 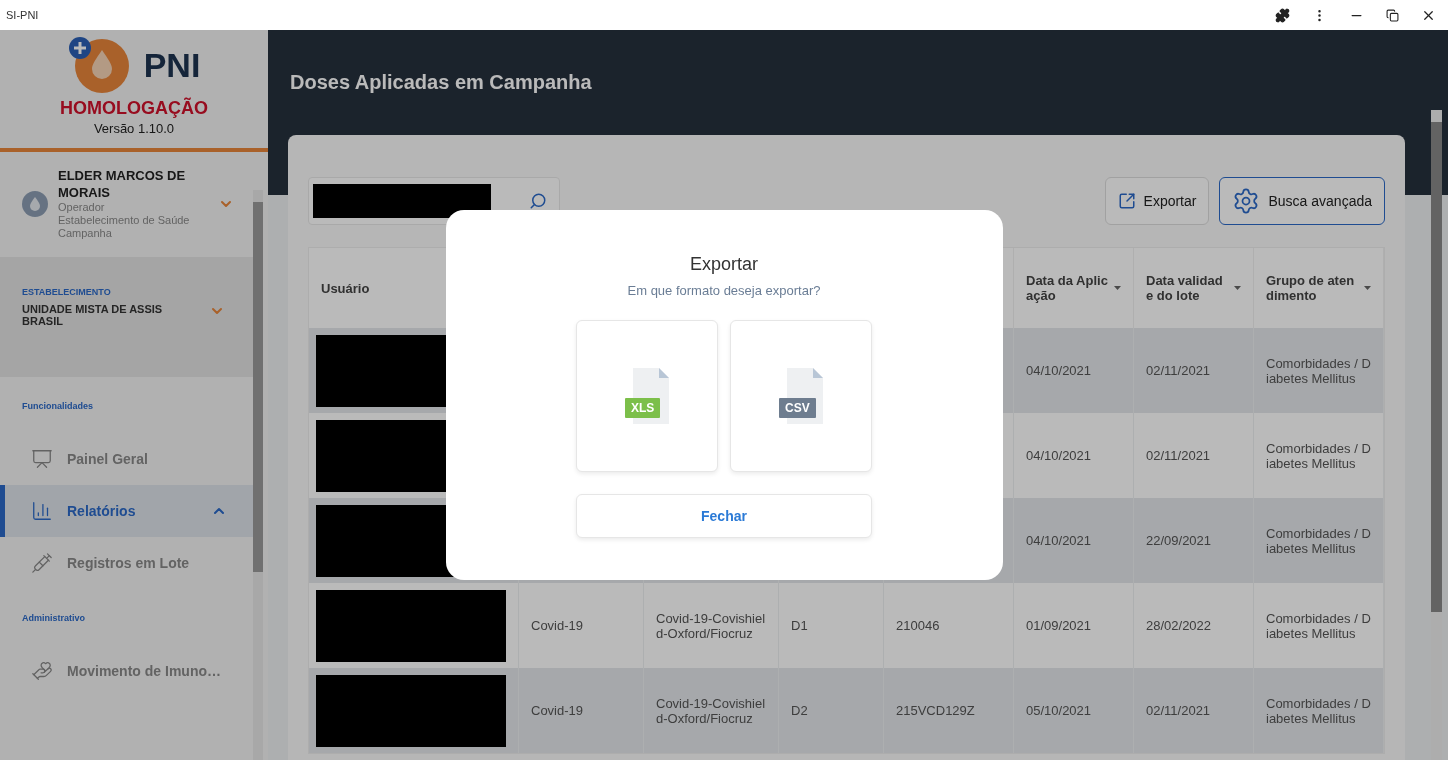 I want to click on window-title: SI-PNI, so click(x=23, y=15).